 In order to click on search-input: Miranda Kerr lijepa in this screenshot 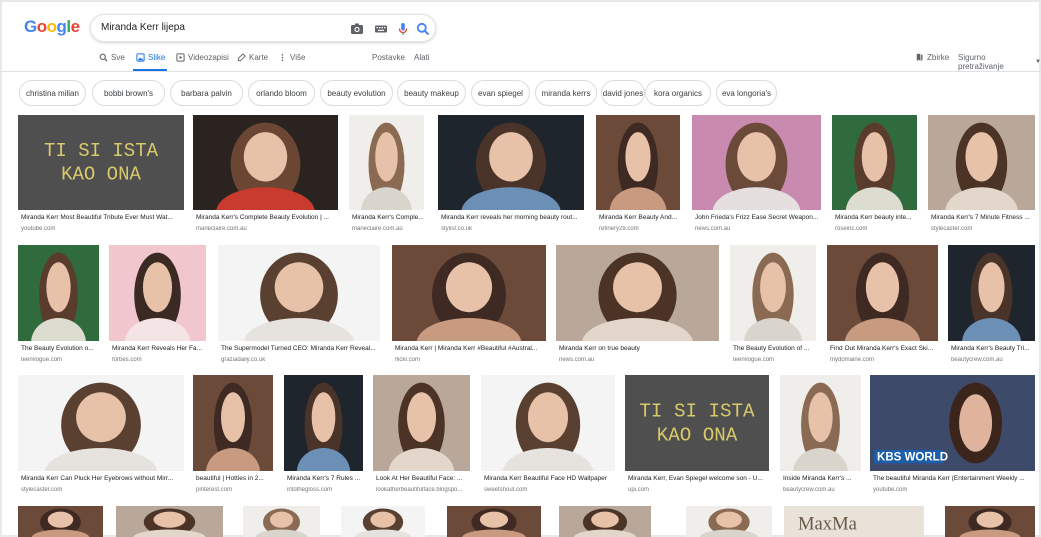, I will do `click(143, 27)`.